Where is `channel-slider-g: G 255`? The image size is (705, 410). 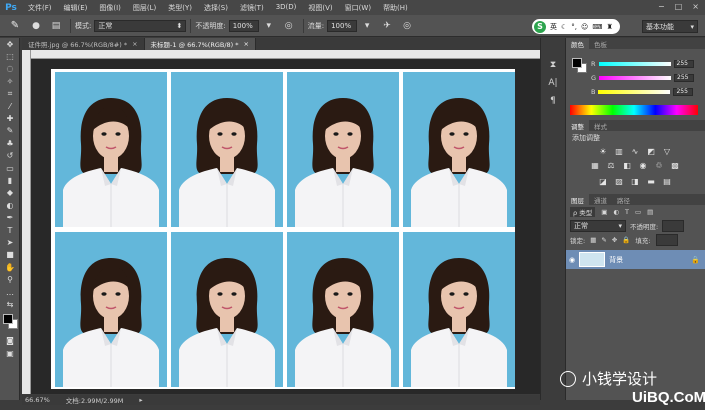 channel-slider-g: G 255 is located at coordinates (643, 77).